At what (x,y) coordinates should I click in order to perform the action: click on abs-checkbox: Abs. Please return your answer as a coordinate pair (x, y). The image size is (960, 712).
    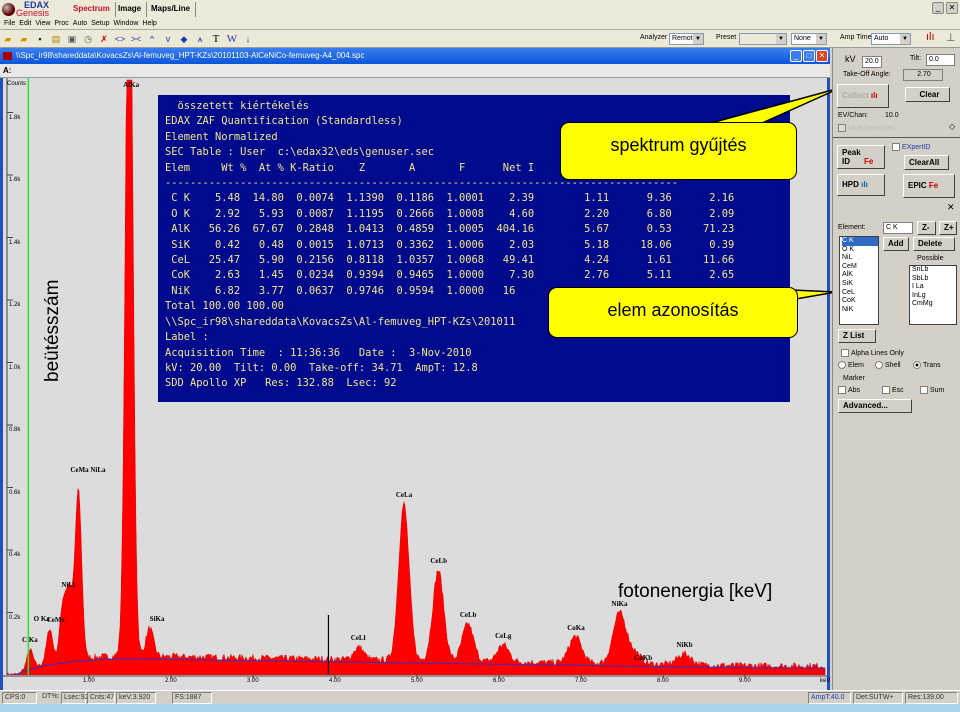
    Looking at the image, I should click on (849, 390).